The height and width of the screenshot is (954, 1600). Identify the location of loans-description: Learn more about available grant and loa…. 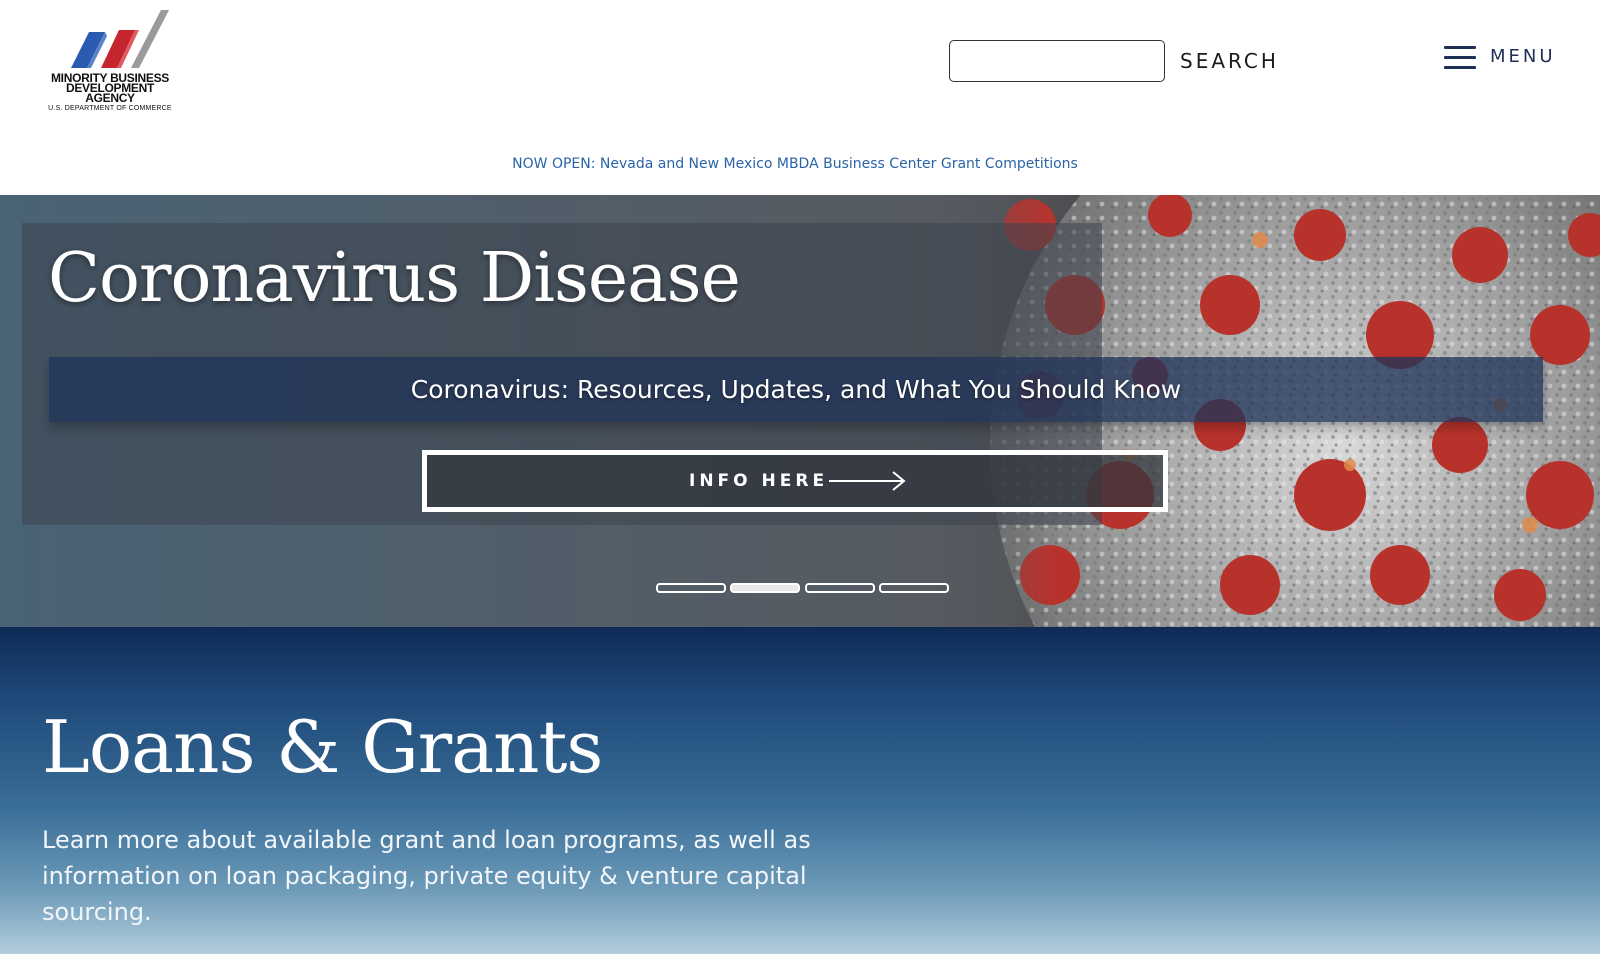
(426, 876).